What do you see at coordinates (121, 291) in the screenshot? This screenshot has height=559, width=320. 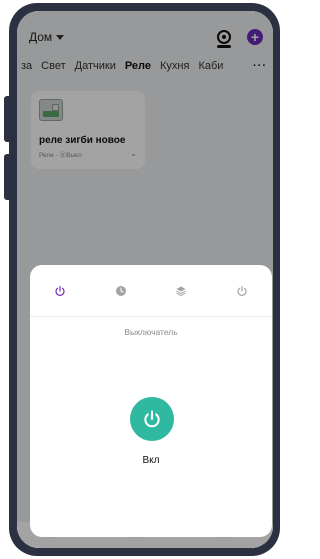 I see `timer-icon` at bounding box center [121, 291].